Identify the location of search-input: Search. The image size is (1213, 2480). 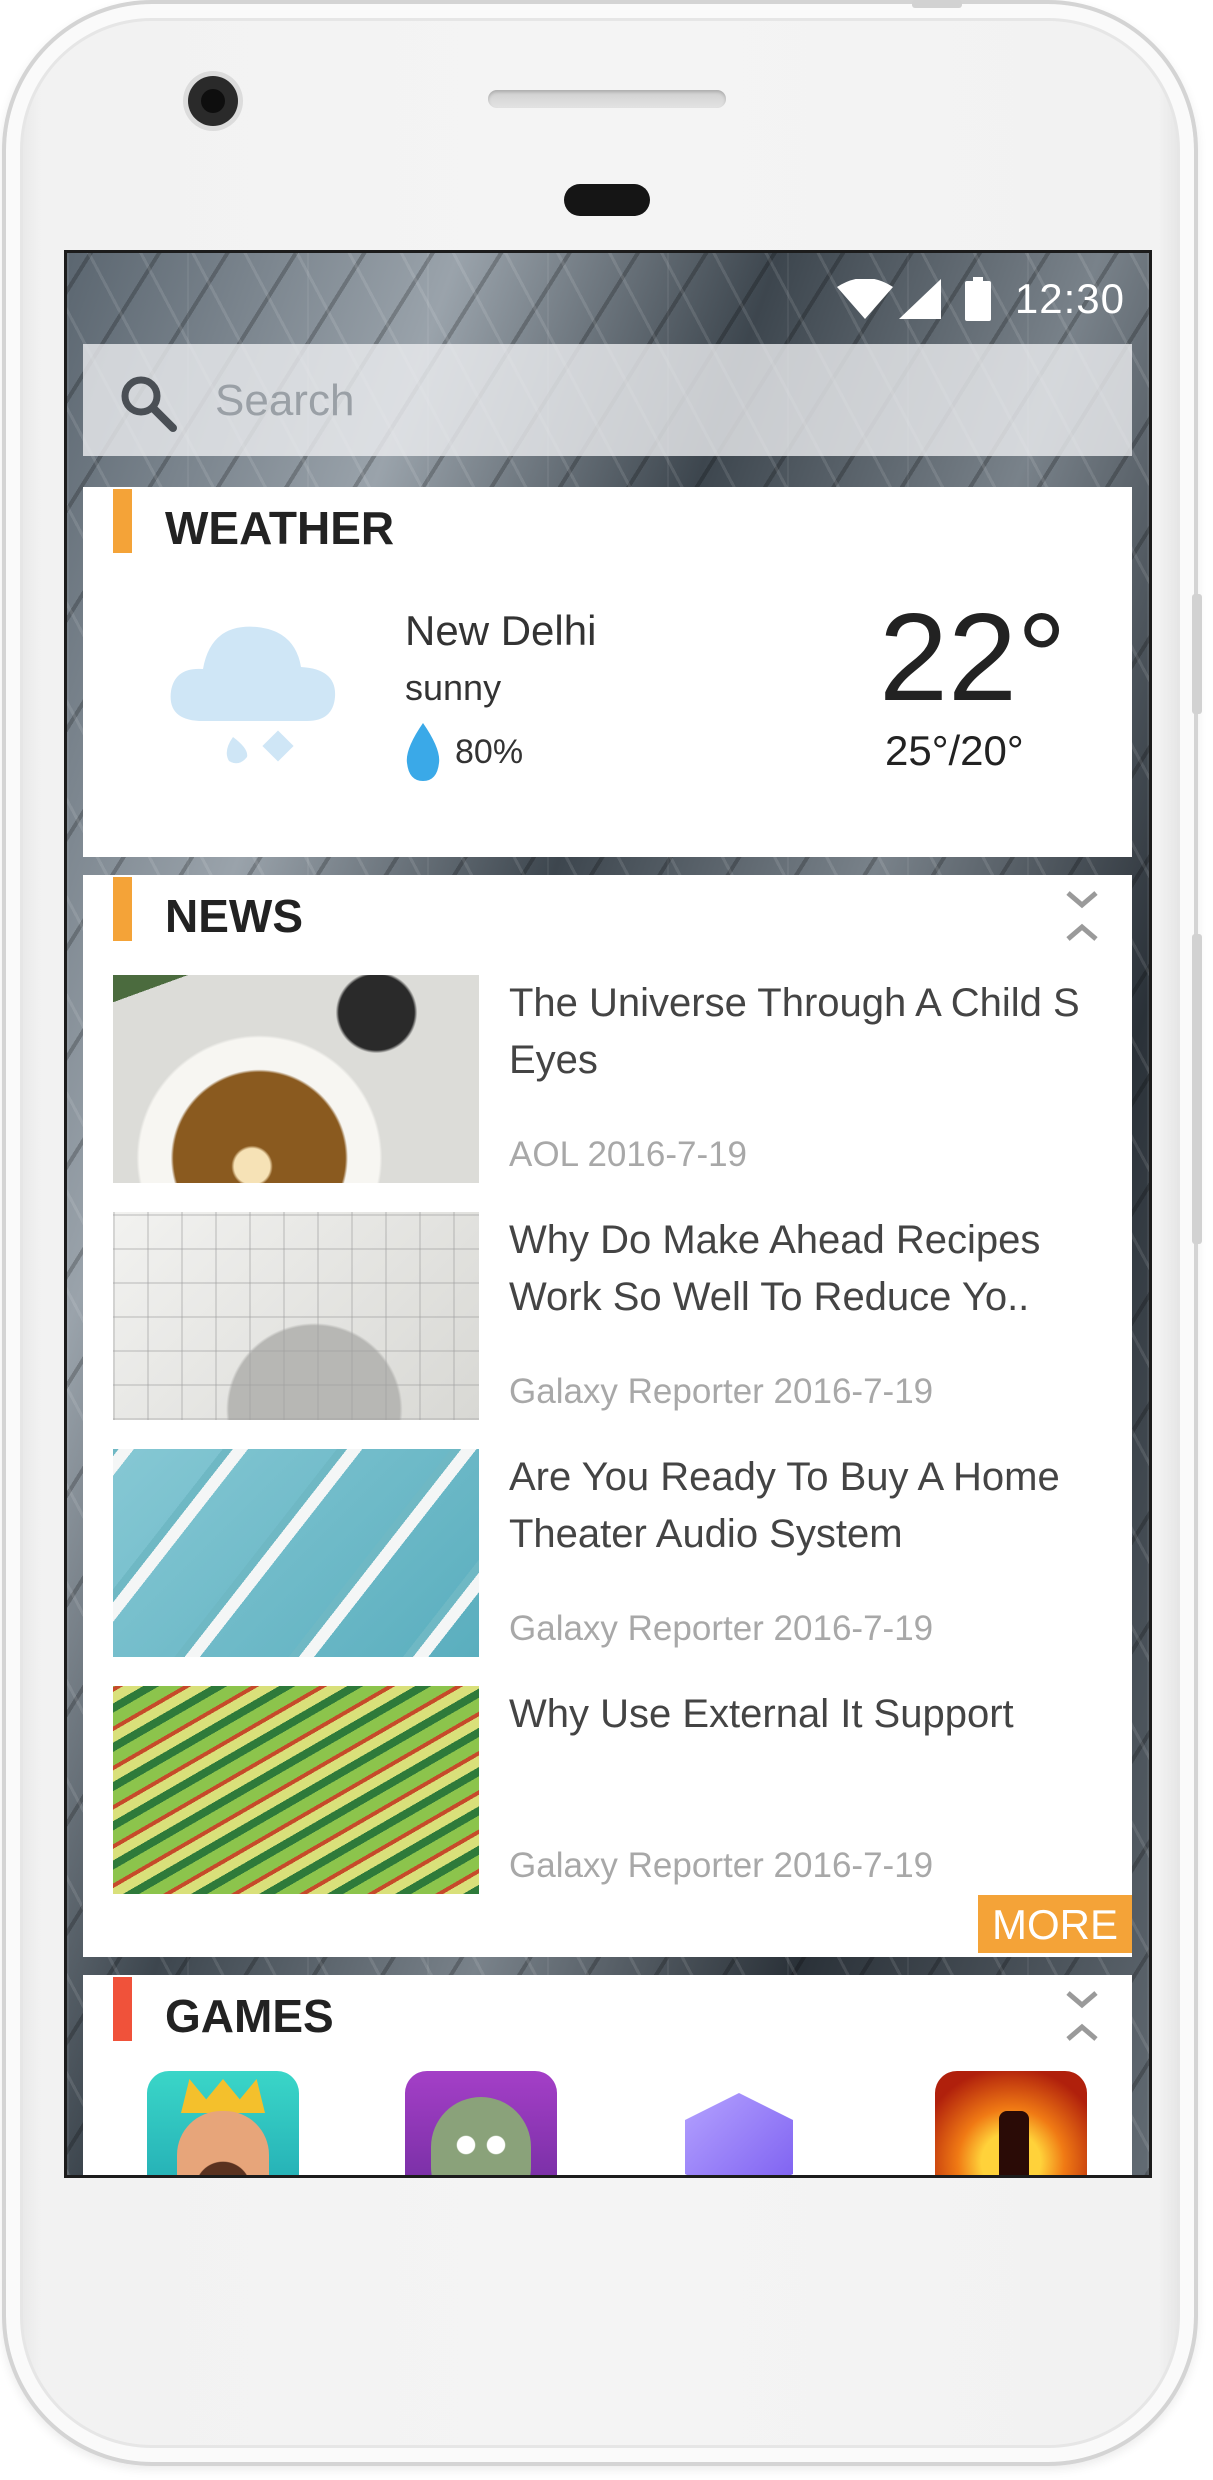
(284, 401).